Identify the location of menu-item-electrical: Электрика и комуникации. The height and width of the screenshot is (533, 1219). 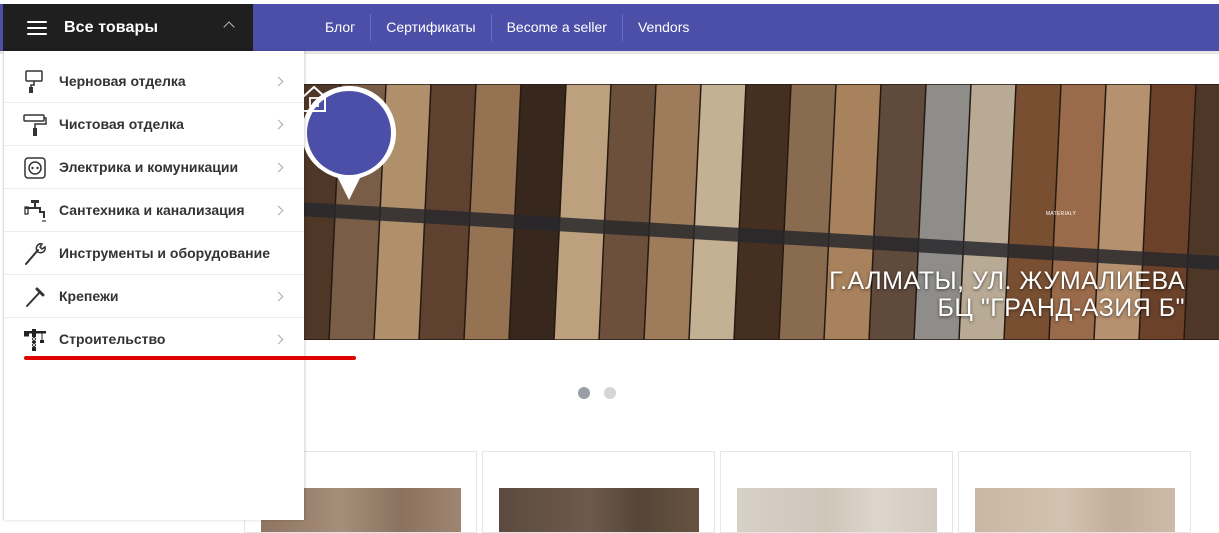
(154, 167).